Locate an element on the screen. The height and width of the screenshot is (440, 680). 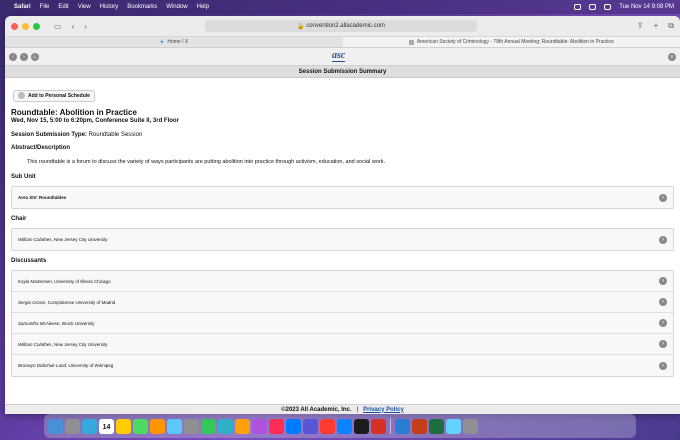
discussant-text: Samantha McAleese, Brock University is located at coordinates (56, 323).